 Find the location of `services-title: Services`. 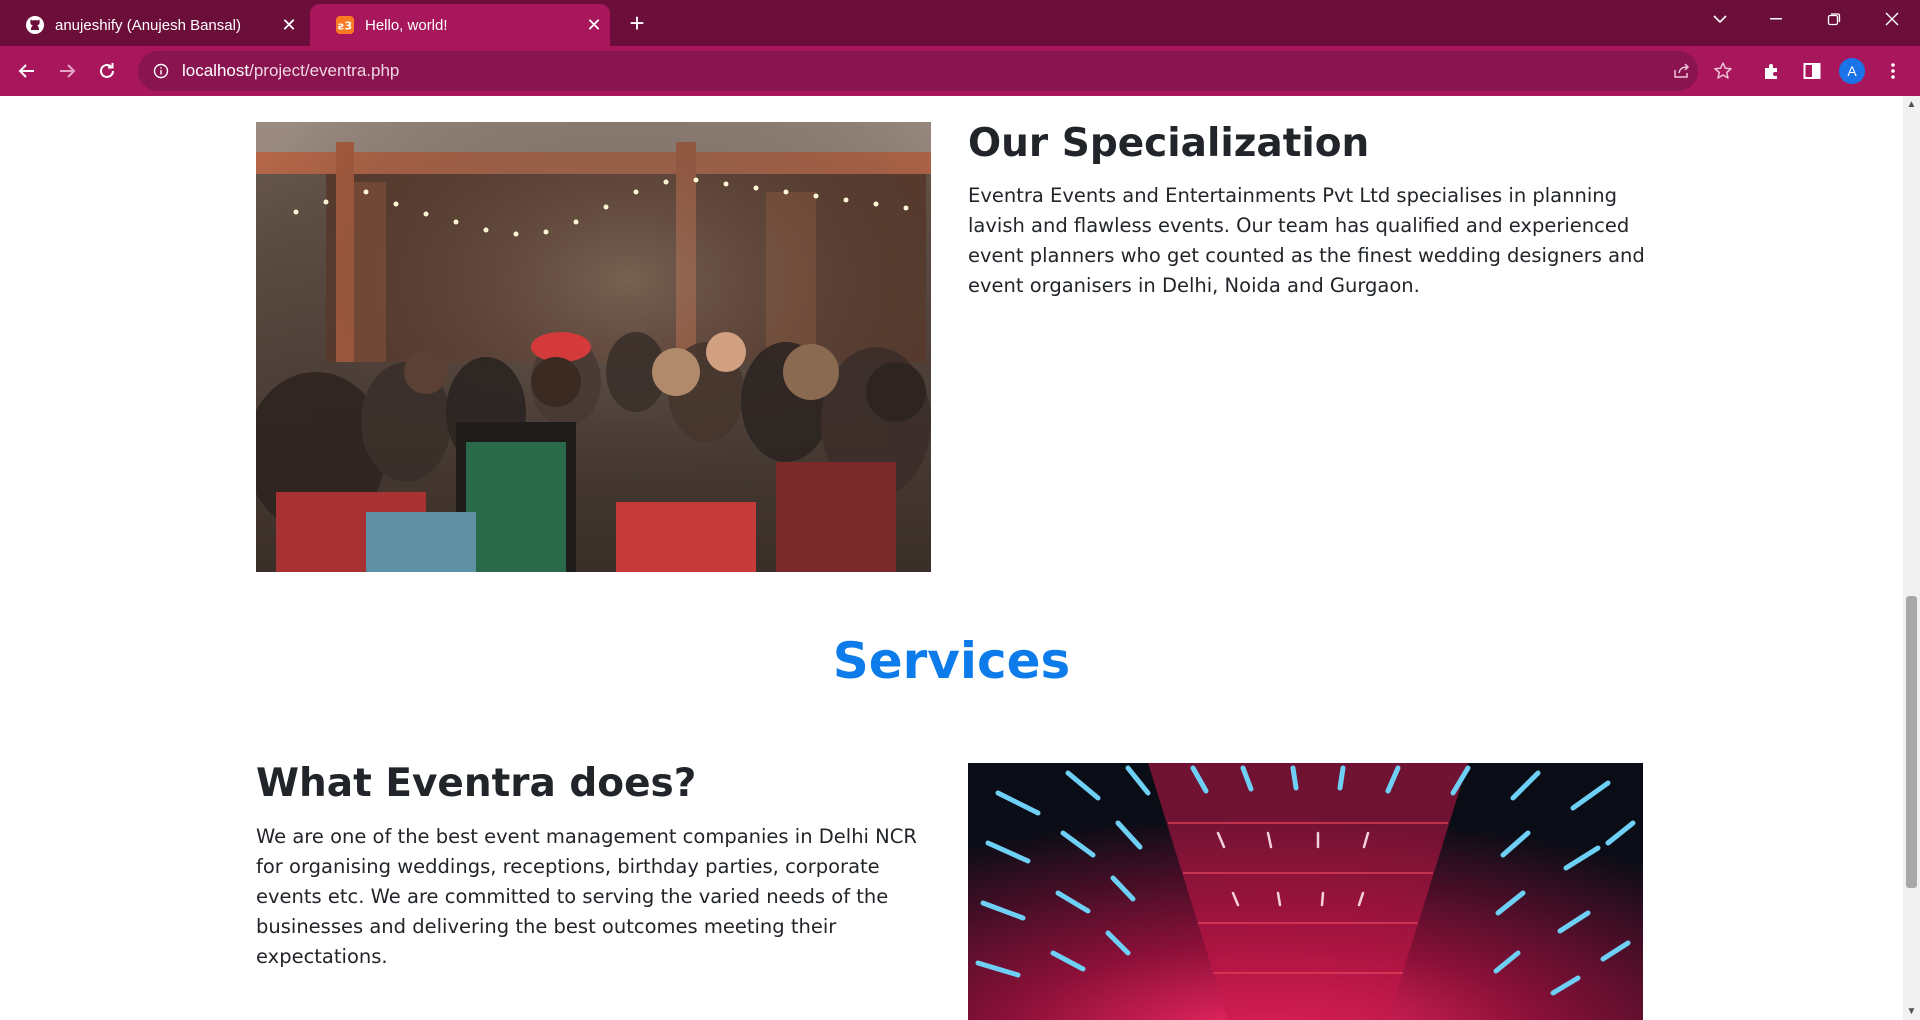

services-title: Services is located at coordinates (951, 661).